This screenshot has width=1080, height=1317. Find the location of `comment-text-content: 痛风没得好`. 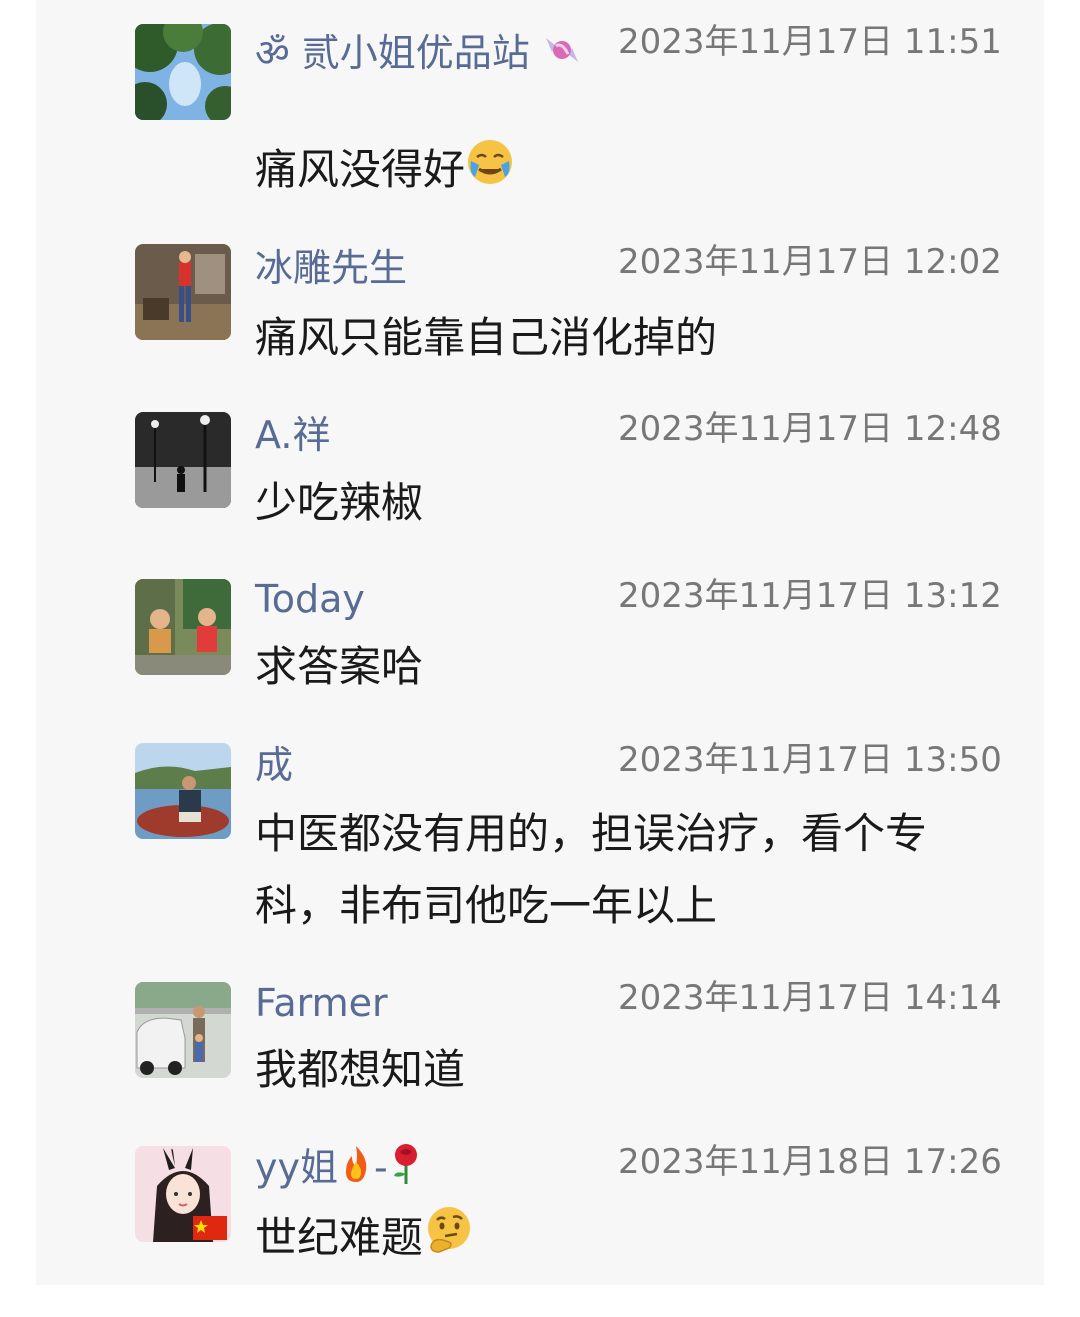

comment-text-content: 痛风没得好 is located at coordinates (360, 169).